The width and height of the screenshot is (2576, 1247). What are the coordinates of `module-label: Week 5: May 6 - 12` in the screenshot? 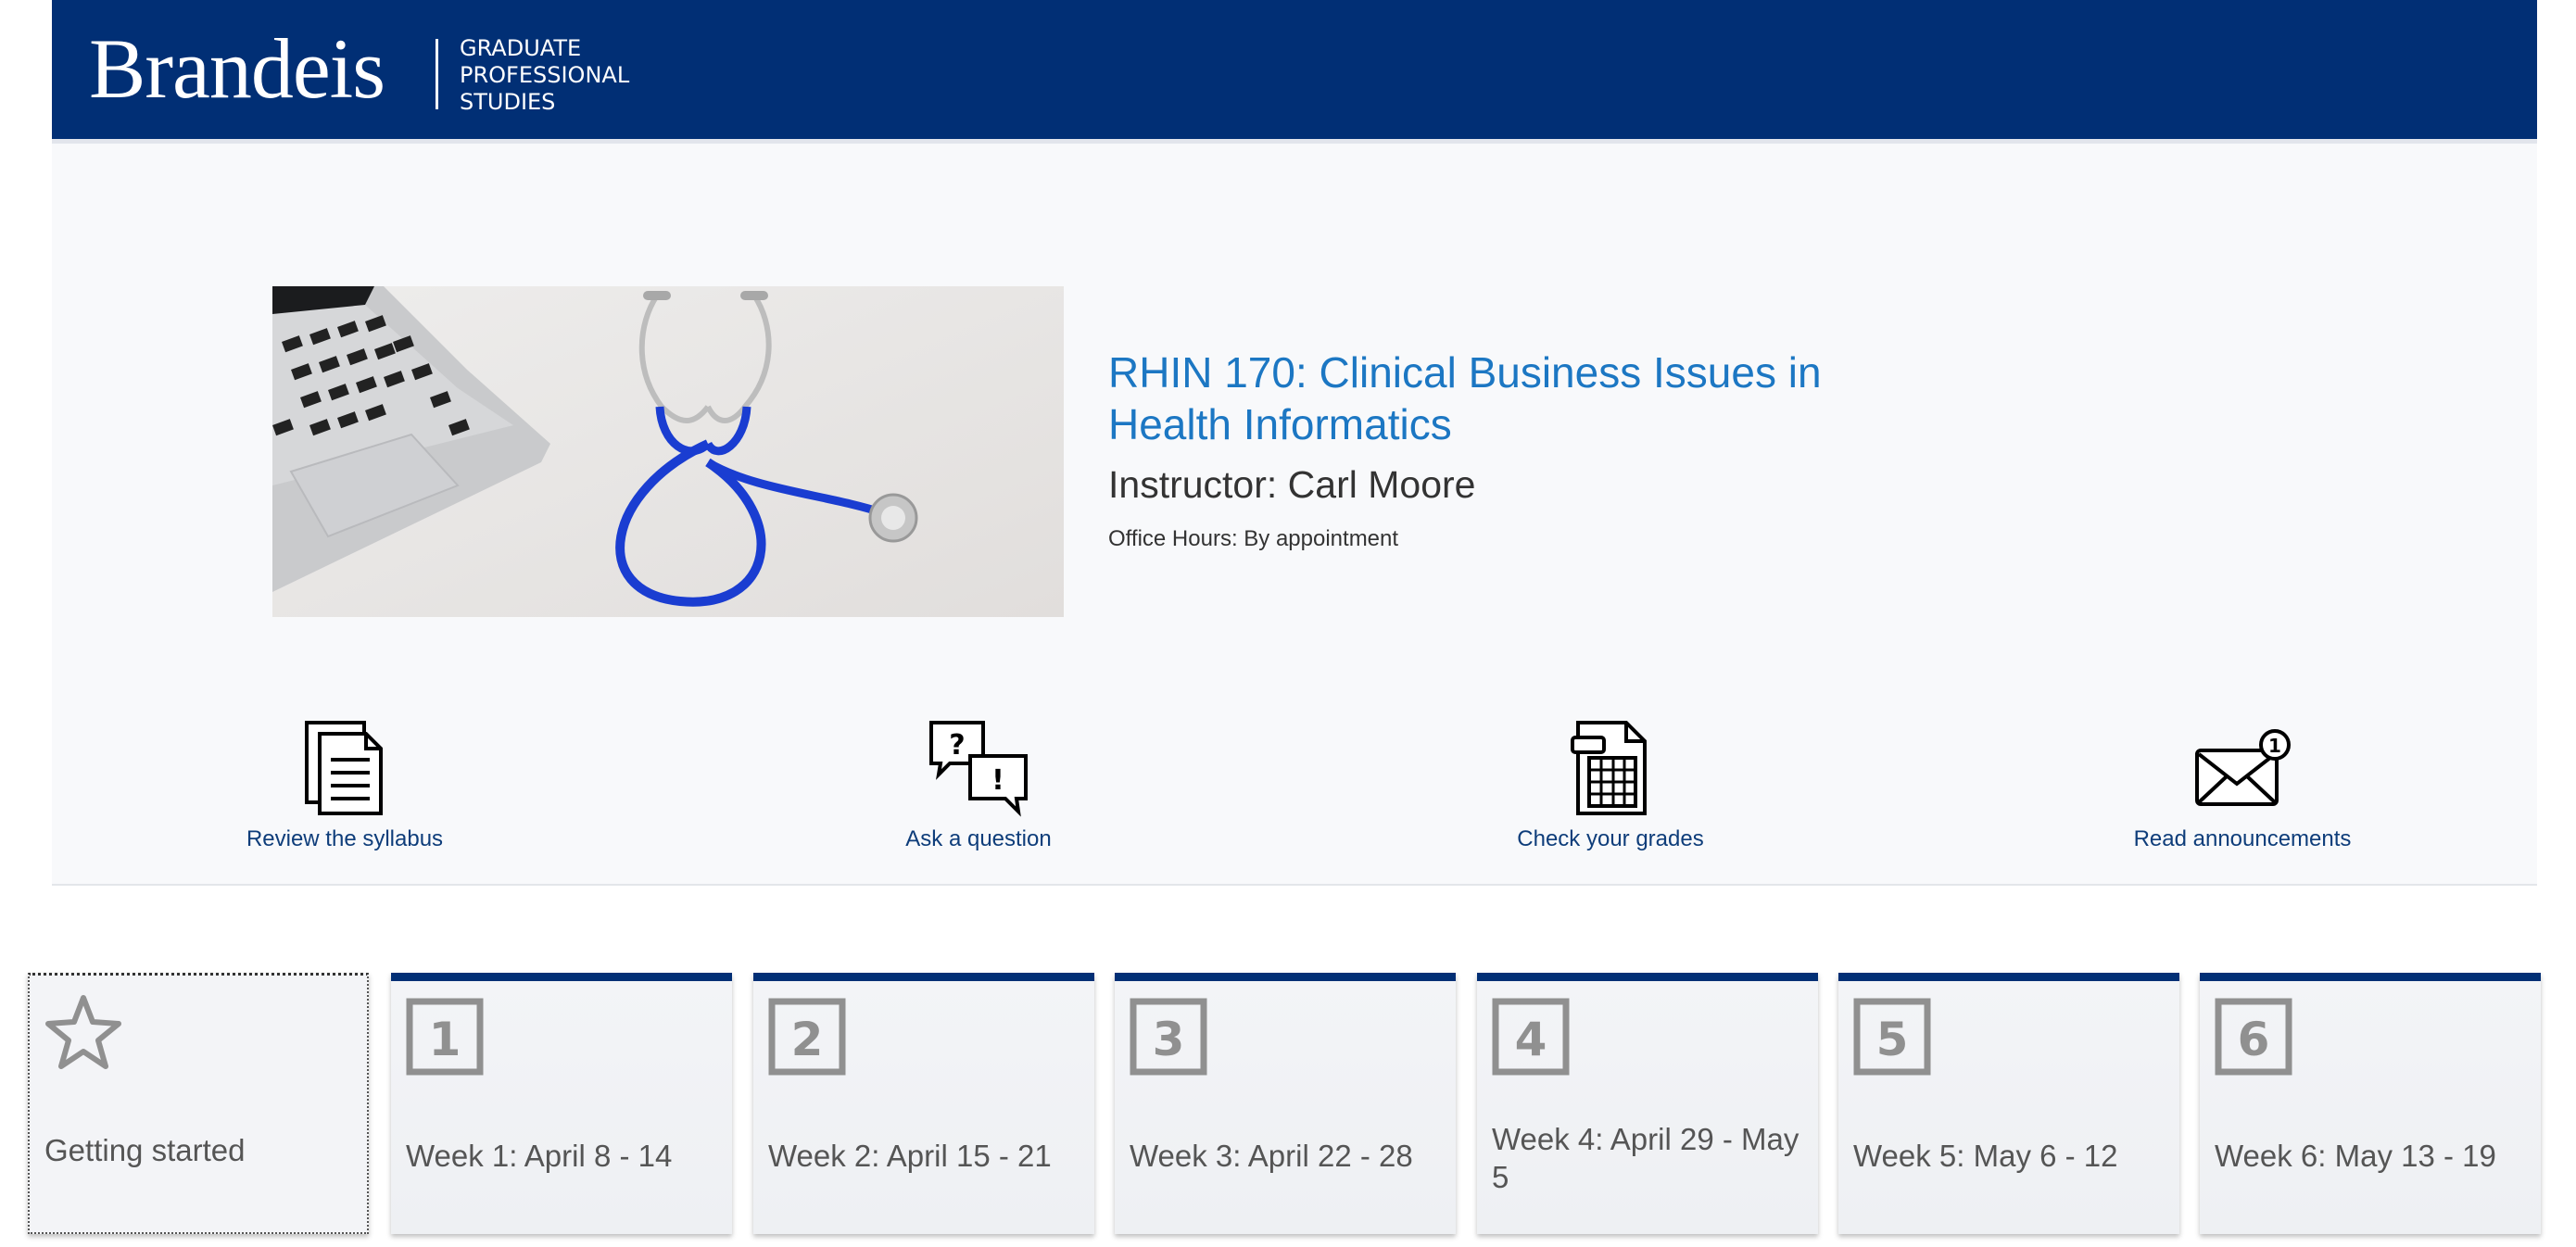 It's located at (1986, 1156).